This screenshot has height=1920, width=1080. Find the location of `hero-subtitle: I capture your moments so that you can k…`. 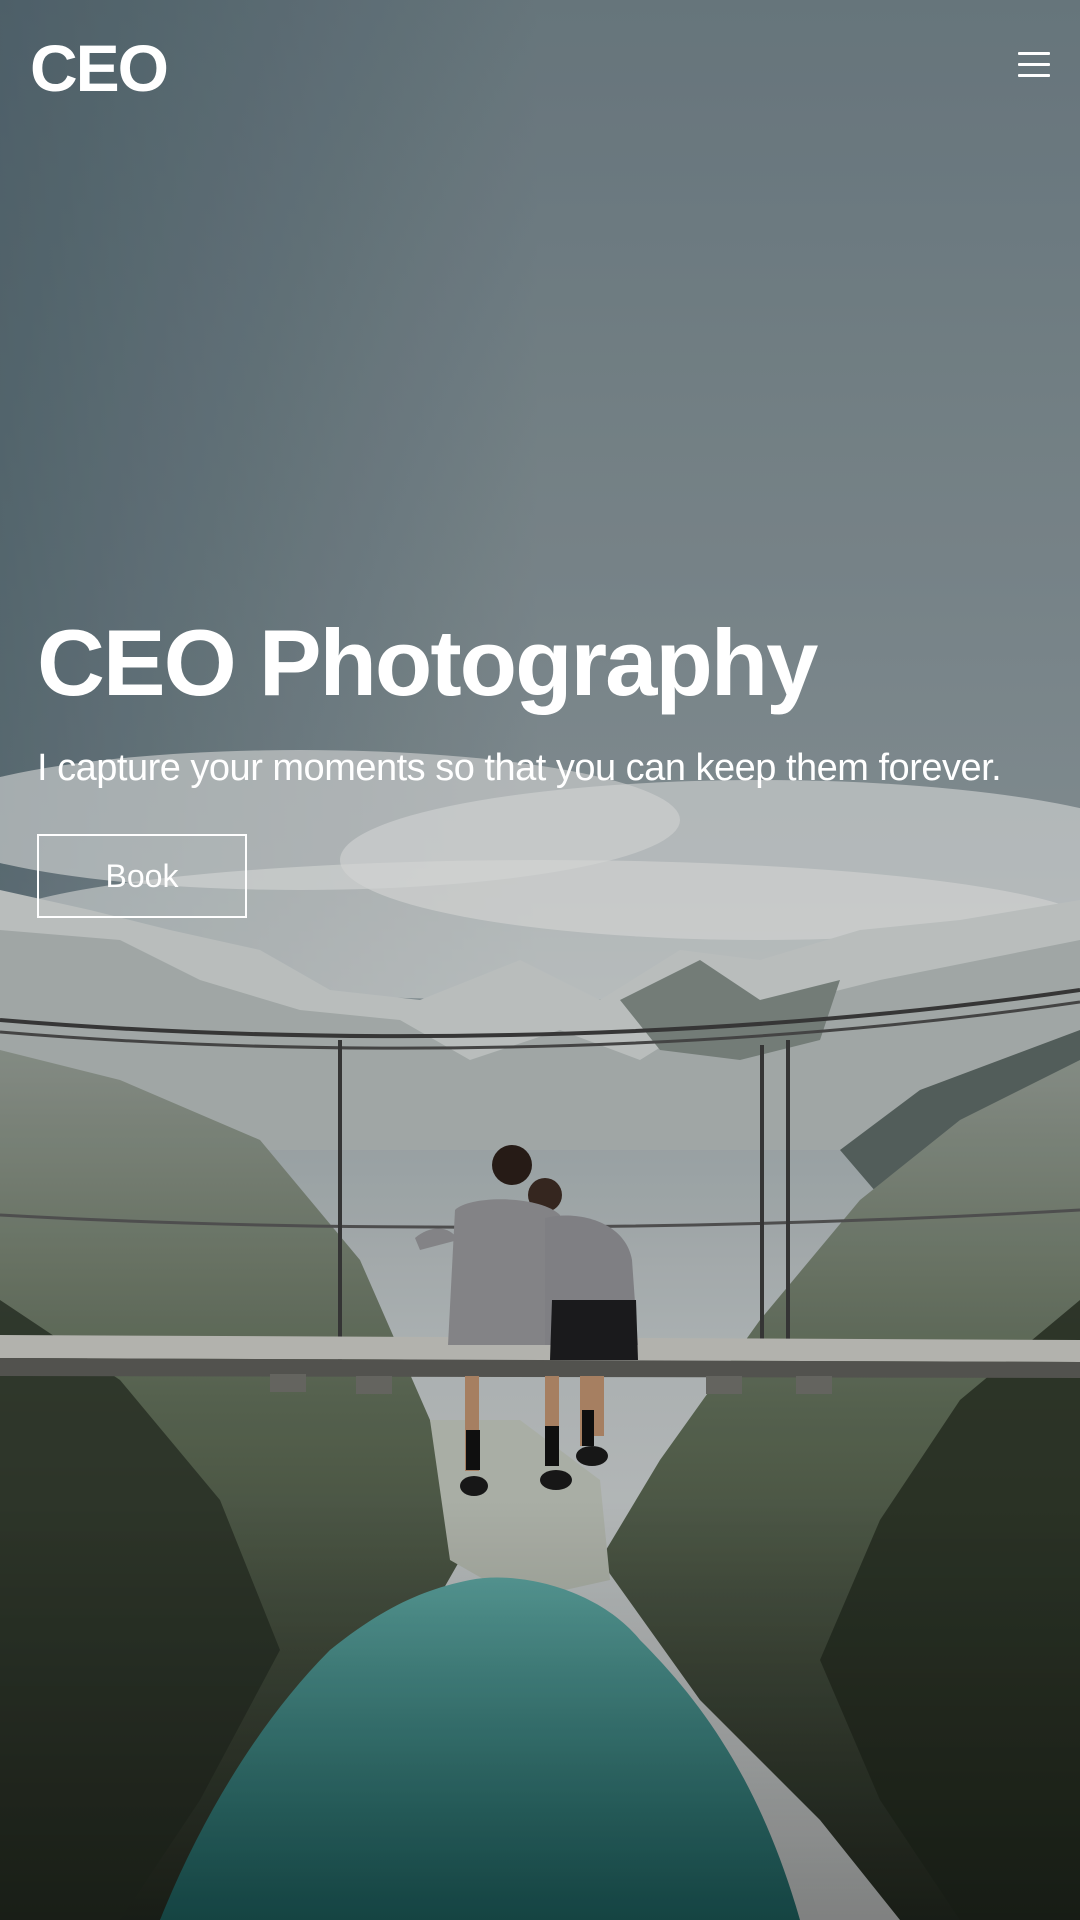

hero-subtitle: I capture your moments so that you can k… is located at coordinates (519, 768).